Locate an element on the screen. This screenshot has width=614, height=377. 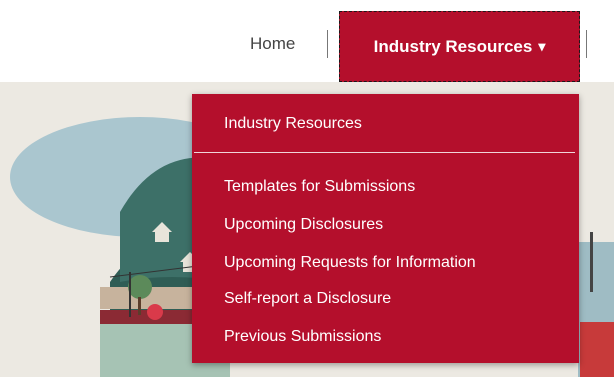
nav-industry-resources-label: Industry Resources is located at coordinates (453, 46).